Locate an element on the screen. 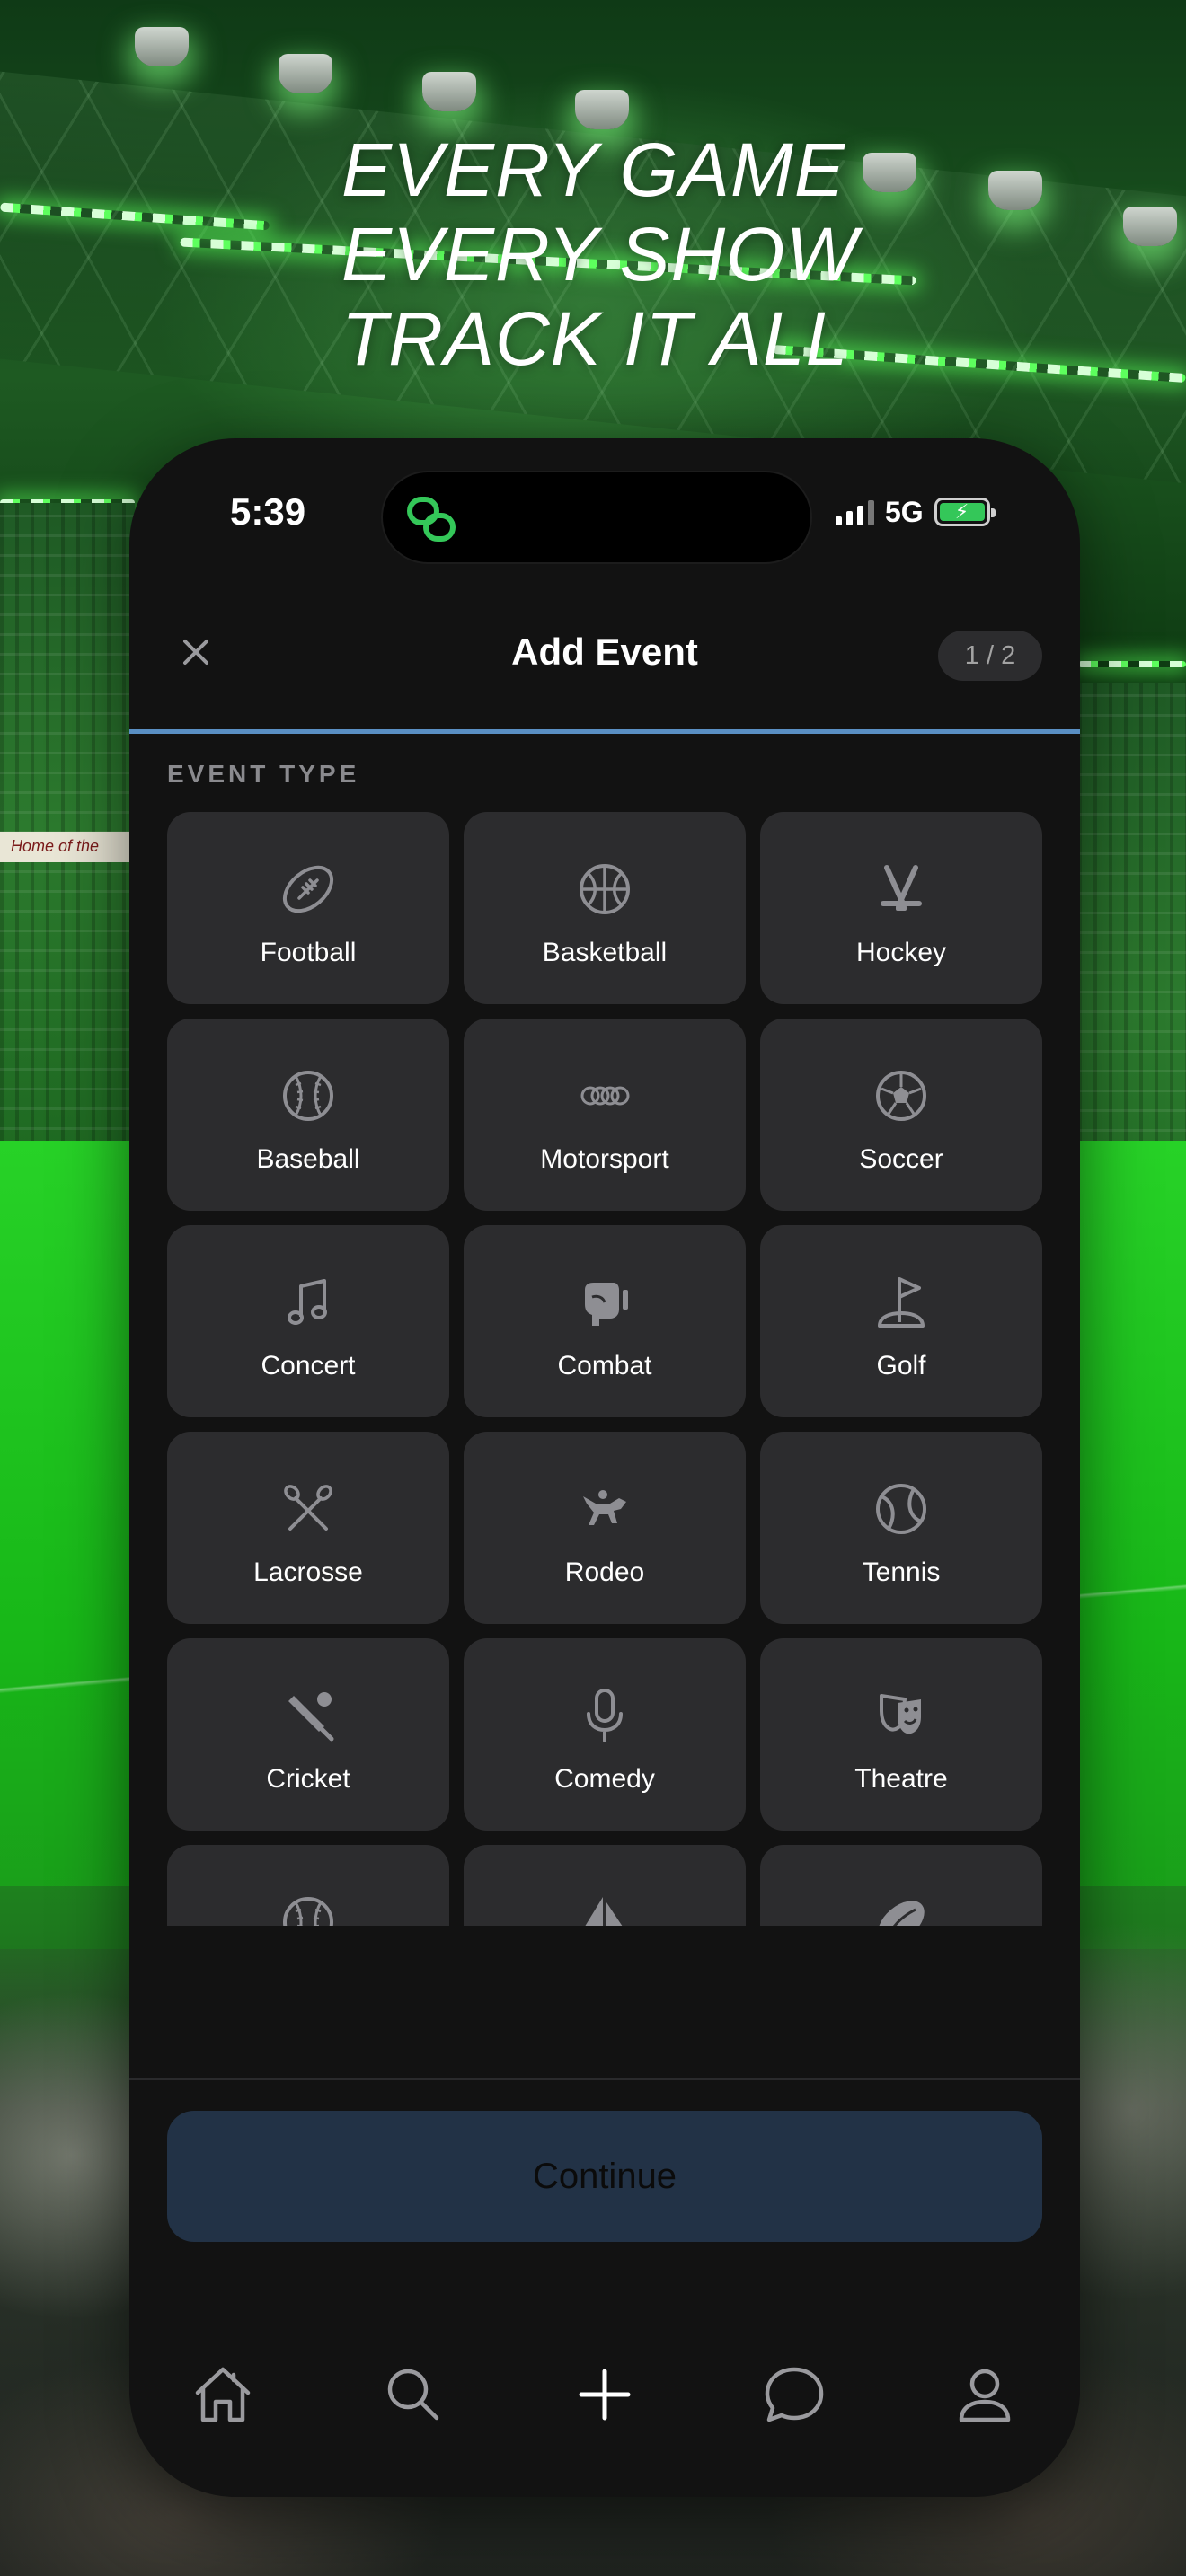  theatre-masks-icon is located at coordinates (901, 1715).